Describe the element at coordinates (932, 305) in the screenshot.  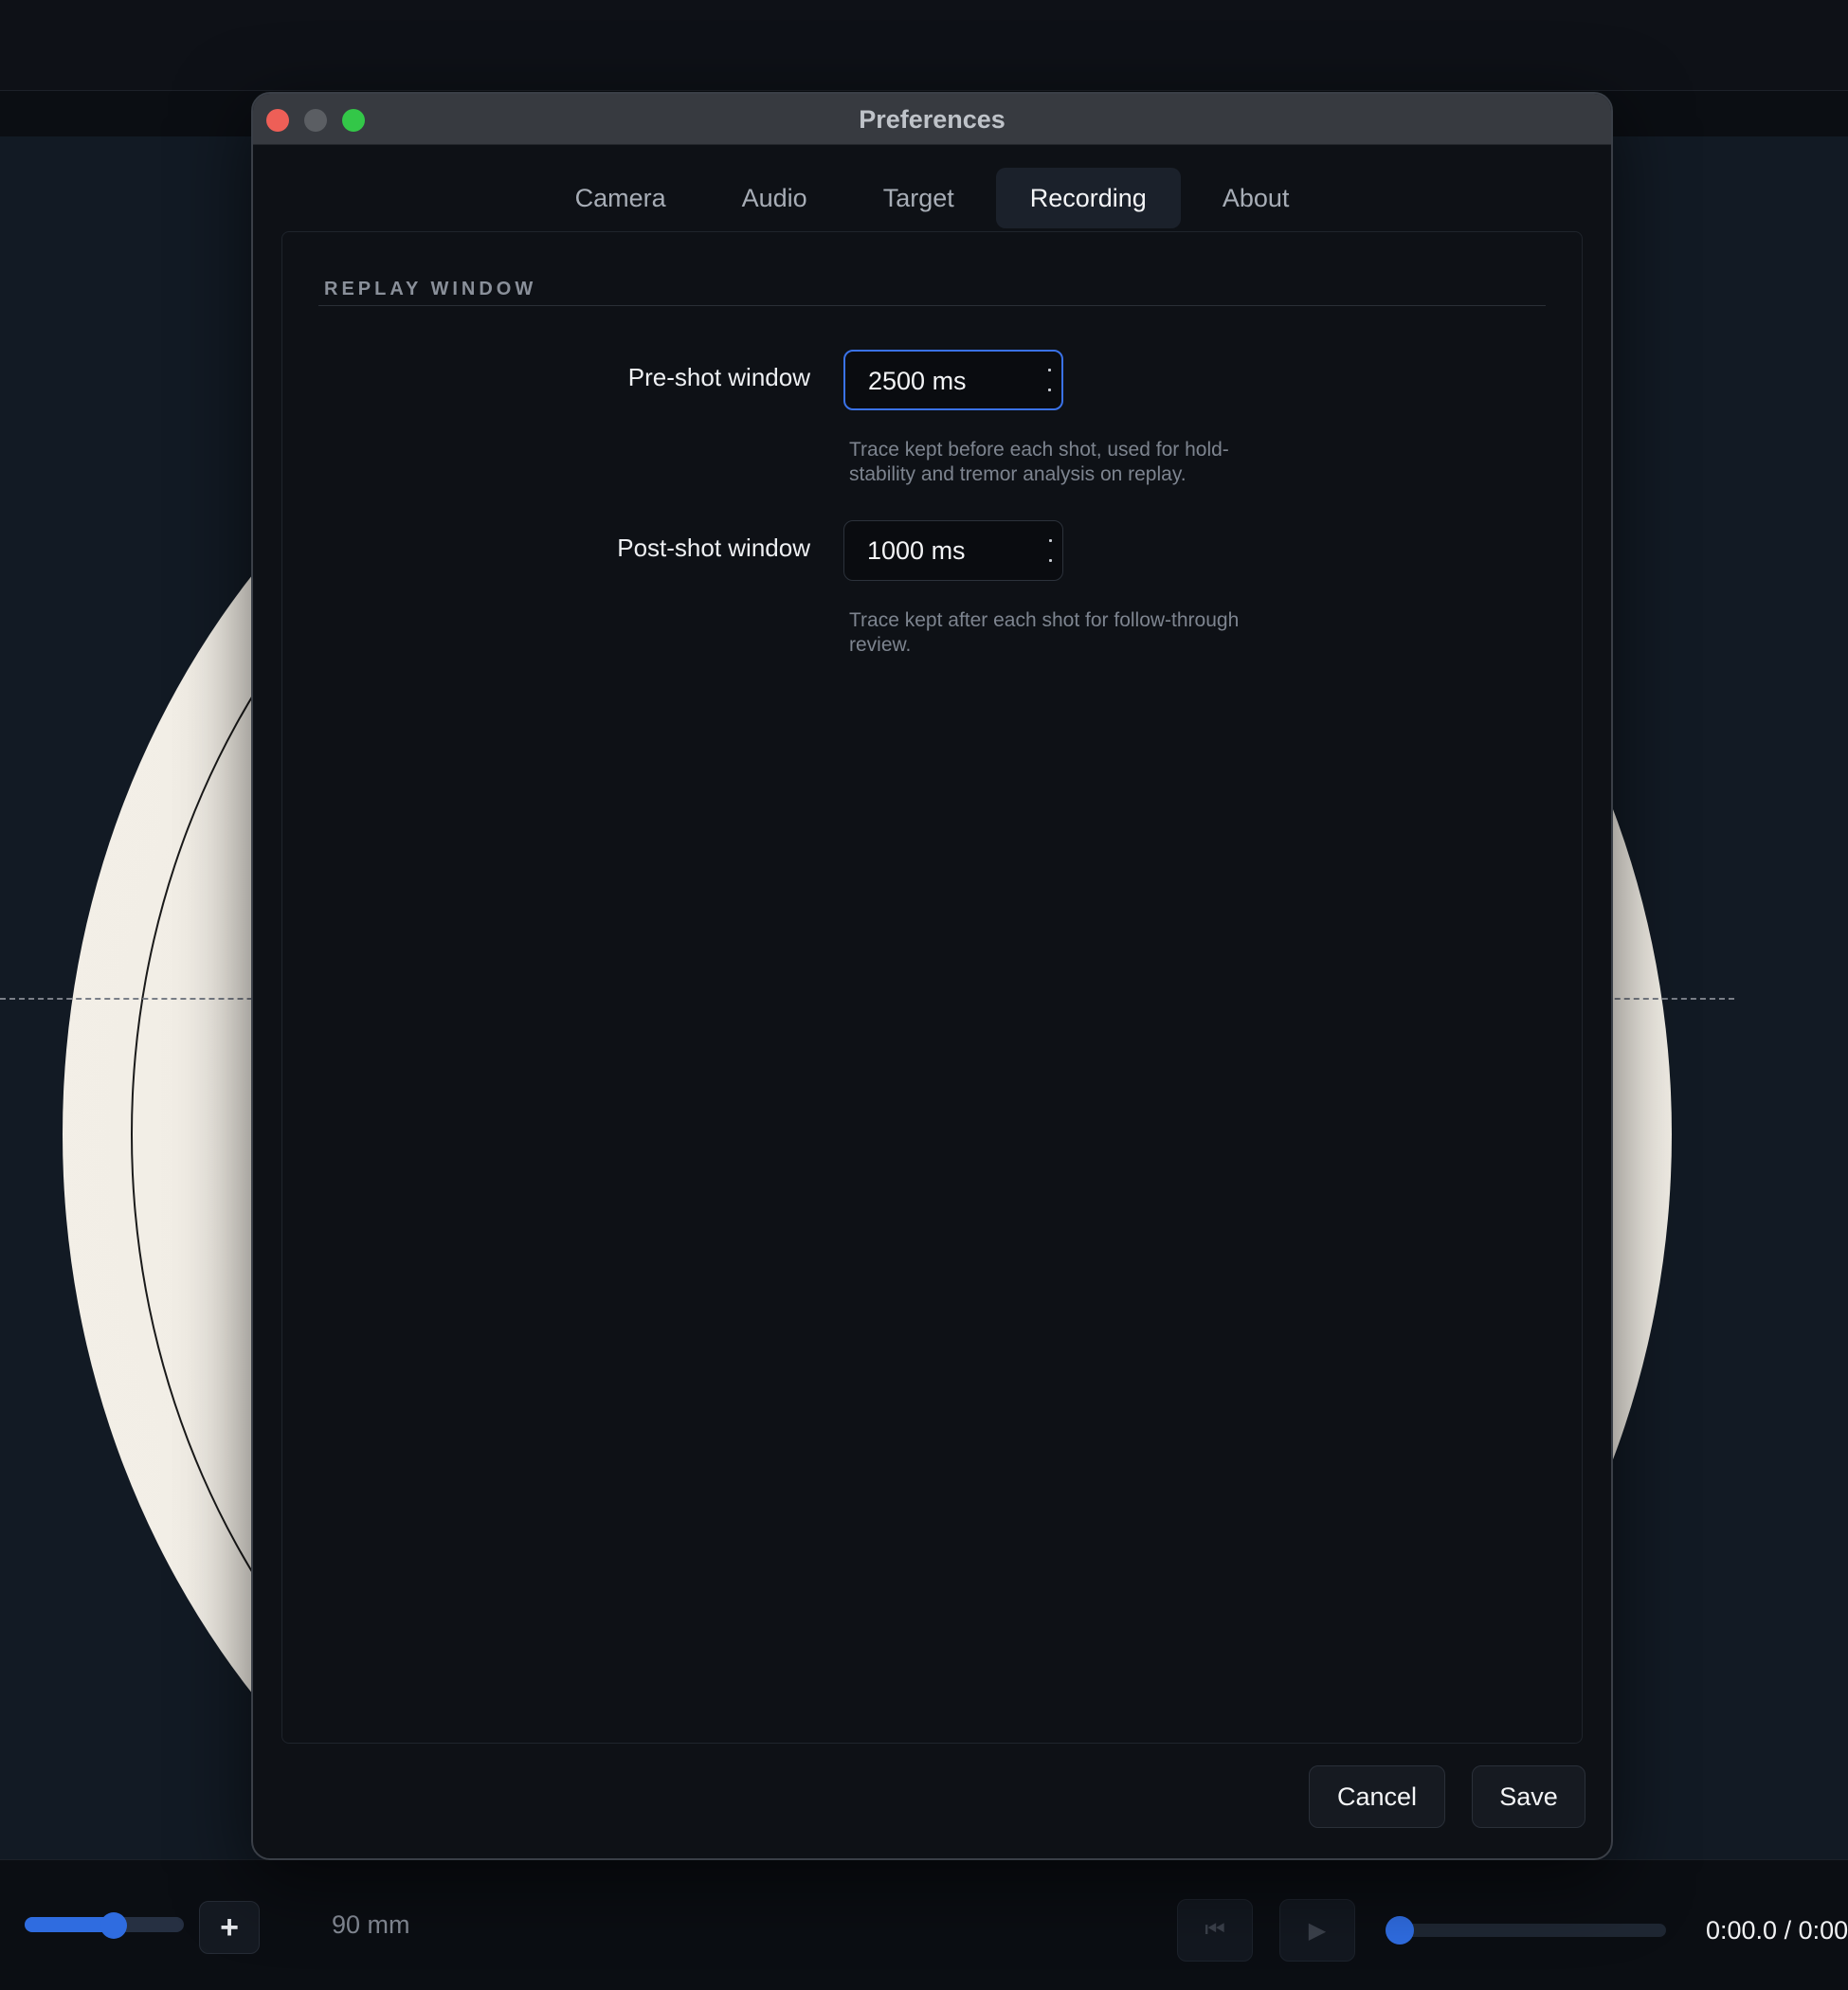
I see `section-divider` at that location.